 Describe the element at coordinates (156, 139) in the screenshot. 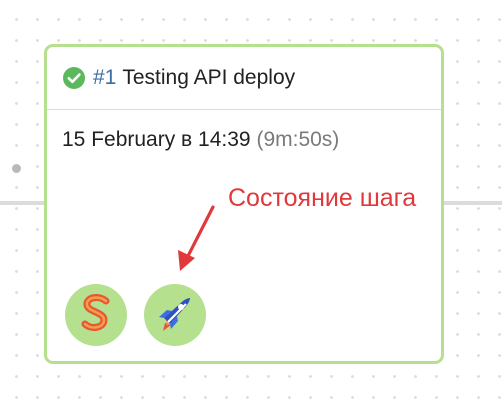

I see `run-datetime: 15 February в 14:39` at that location.